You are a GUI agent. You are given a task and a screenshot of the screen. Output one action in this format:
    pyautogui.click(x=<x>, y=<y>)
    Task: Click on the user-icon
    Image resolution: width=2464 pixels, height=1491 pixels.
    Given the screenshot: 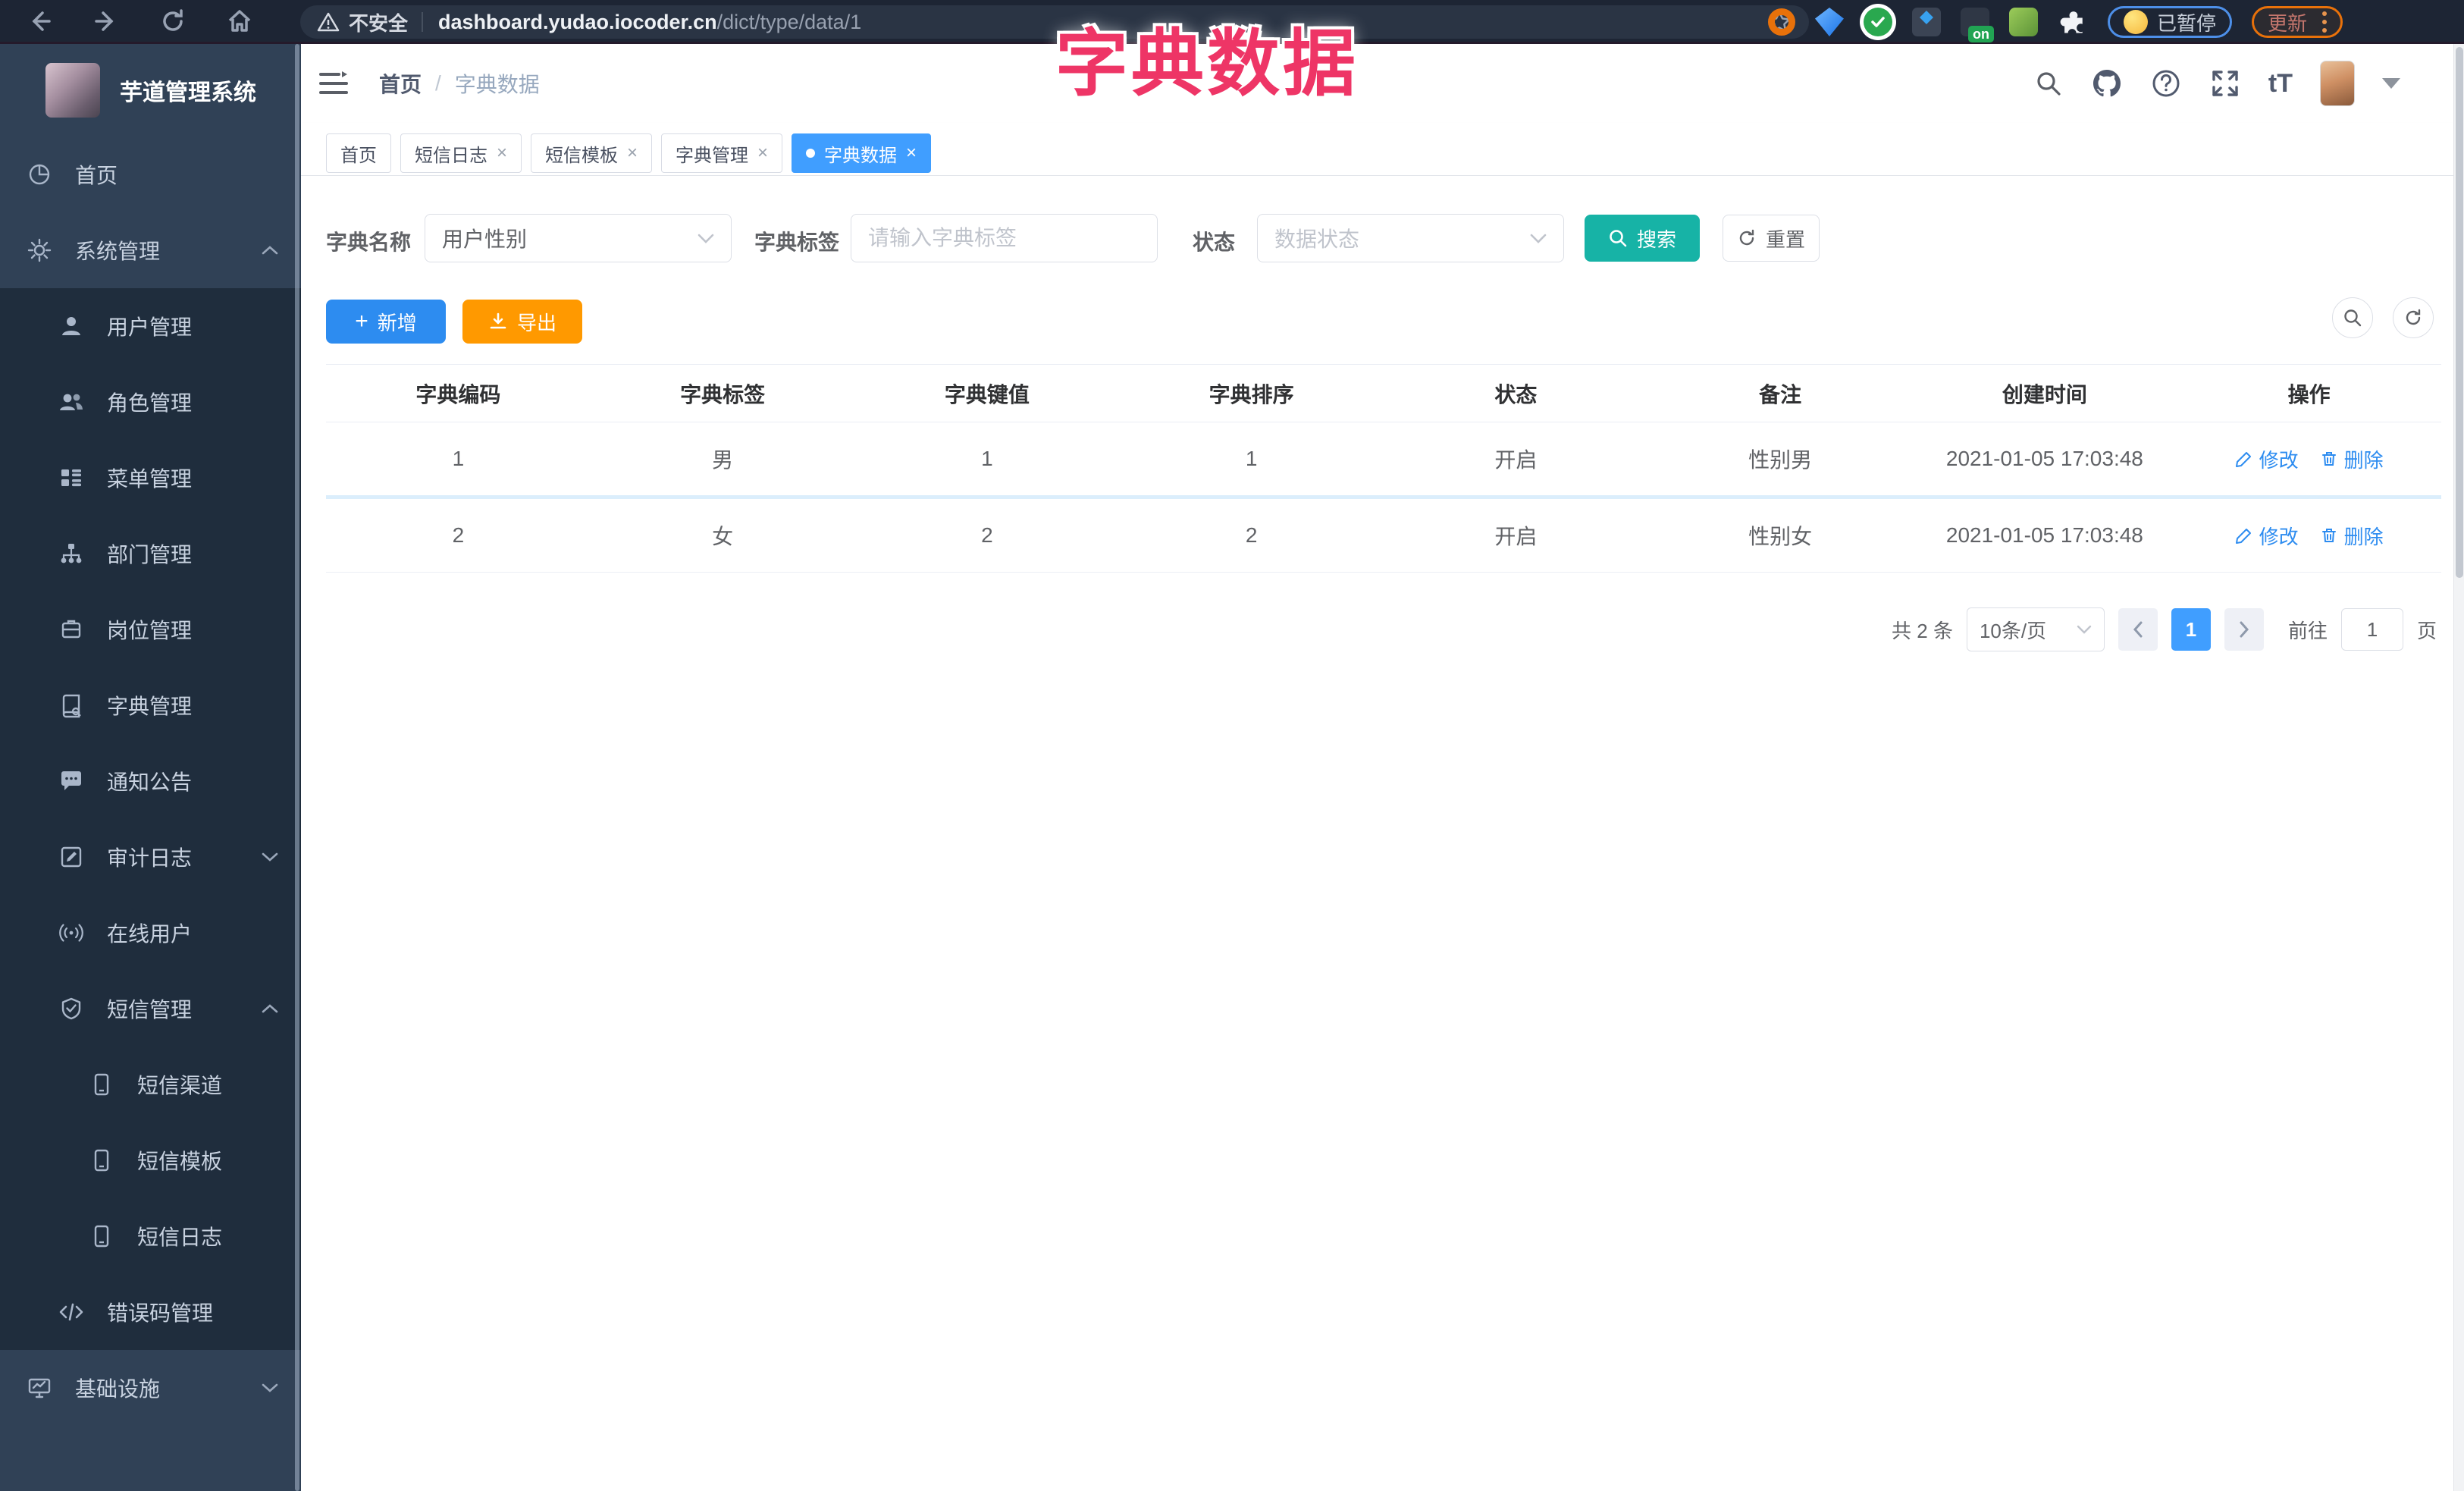 What is the action you would take?
    pyautogui.click(x=72, y=326)
    